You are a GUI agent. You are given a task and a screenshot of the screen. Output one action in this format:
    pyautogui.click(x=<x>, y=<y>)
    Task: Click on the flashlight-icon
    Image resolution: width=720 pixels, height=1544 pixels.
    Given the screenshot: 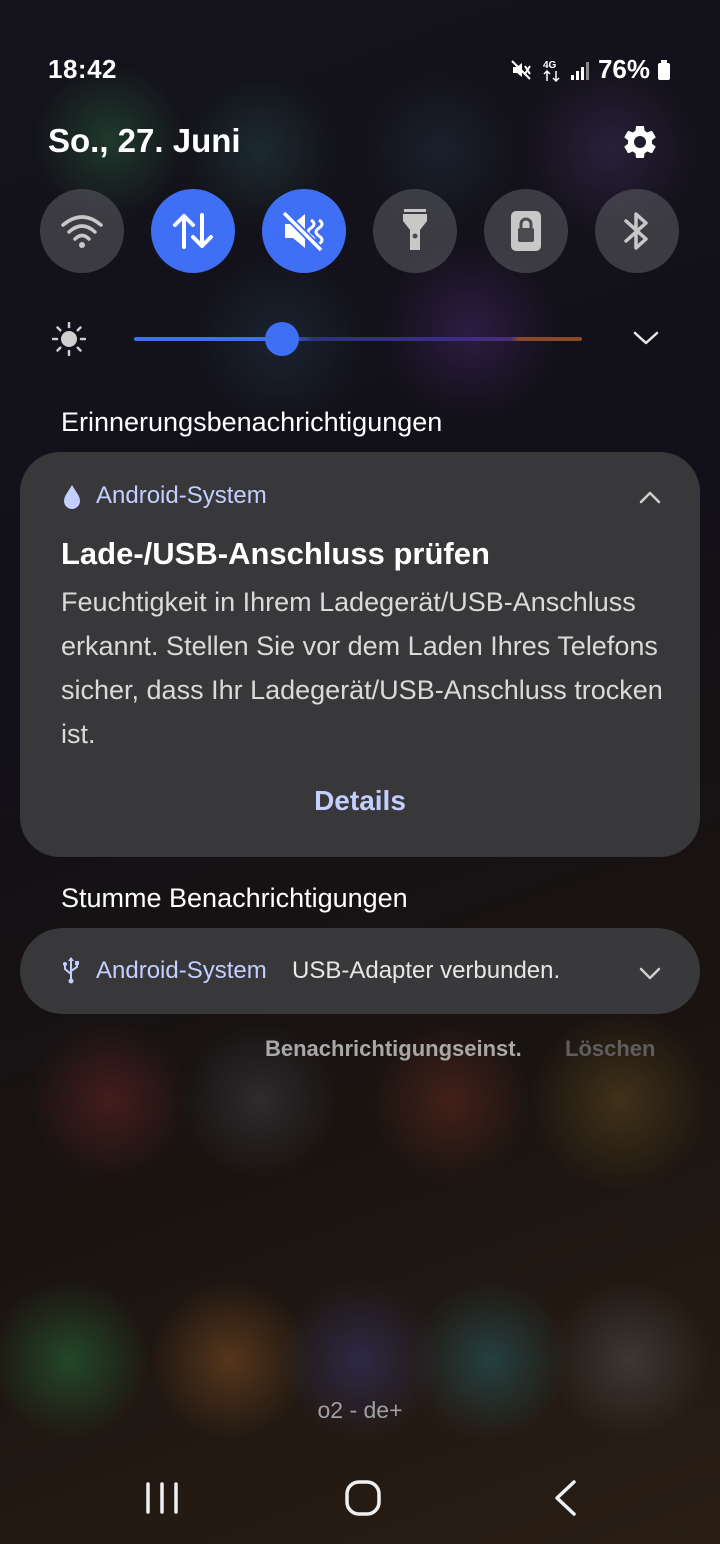 What is the action you would take?
    pyautogui.click(x=415, y=229)
    